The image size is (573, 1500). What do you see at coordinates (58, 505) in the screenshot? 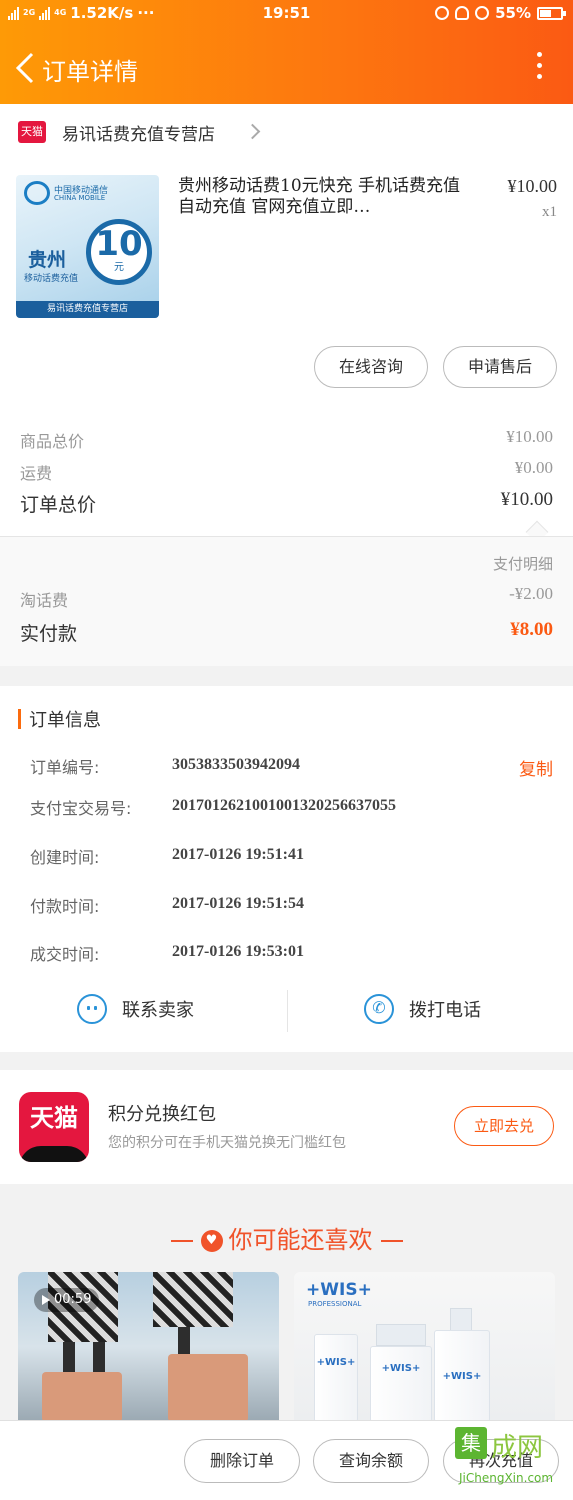
I see `order-total-label: 订单总价` at bounding box center [58, 505].